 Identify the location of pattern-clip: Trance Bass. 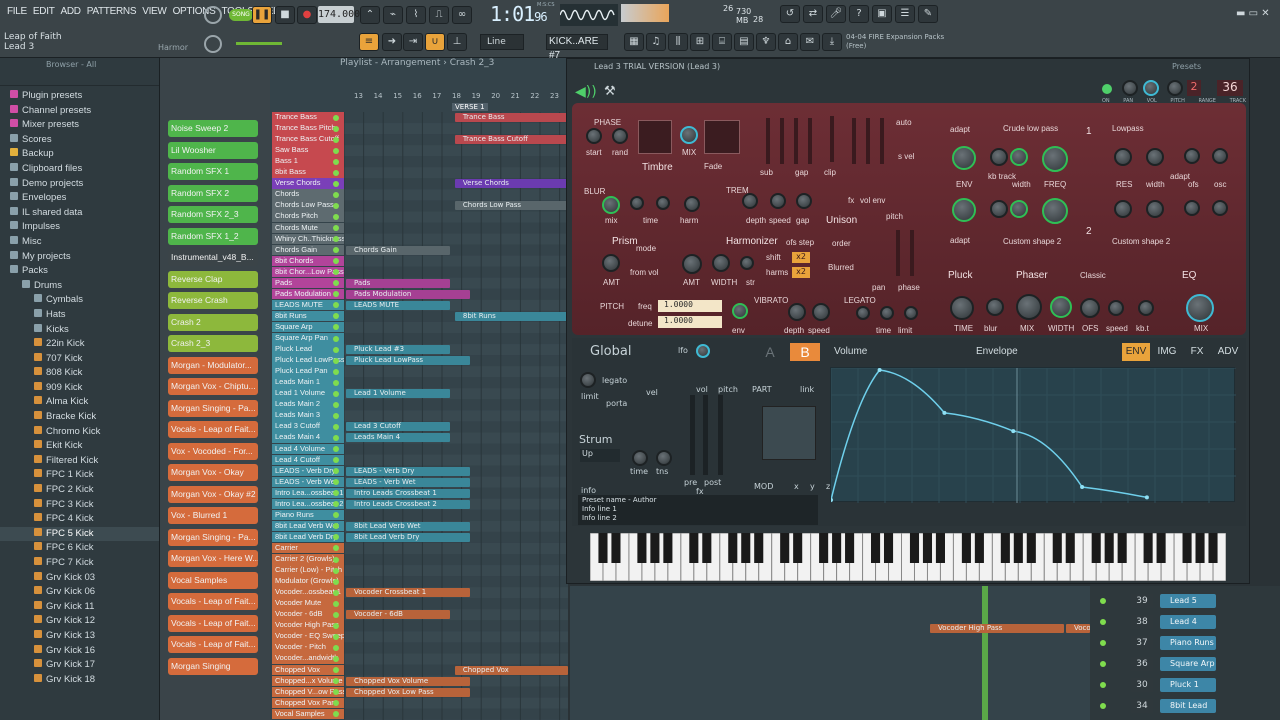
(511, 117).